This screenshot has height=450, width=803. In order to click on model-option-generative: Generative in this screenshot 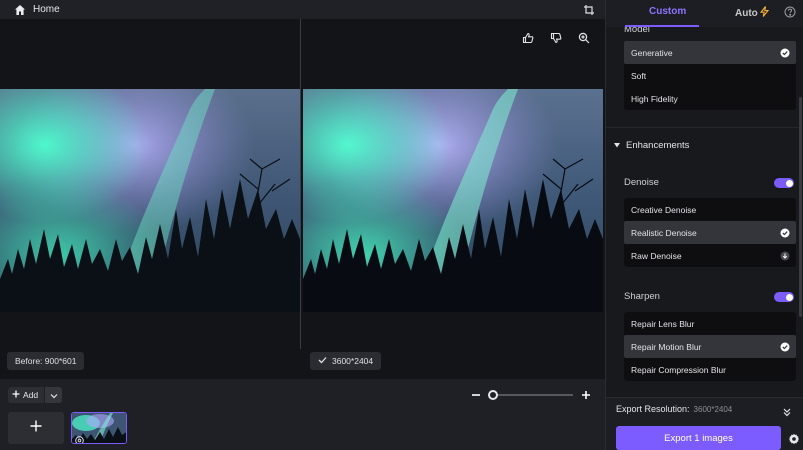, I will do `click(710, 52)`.